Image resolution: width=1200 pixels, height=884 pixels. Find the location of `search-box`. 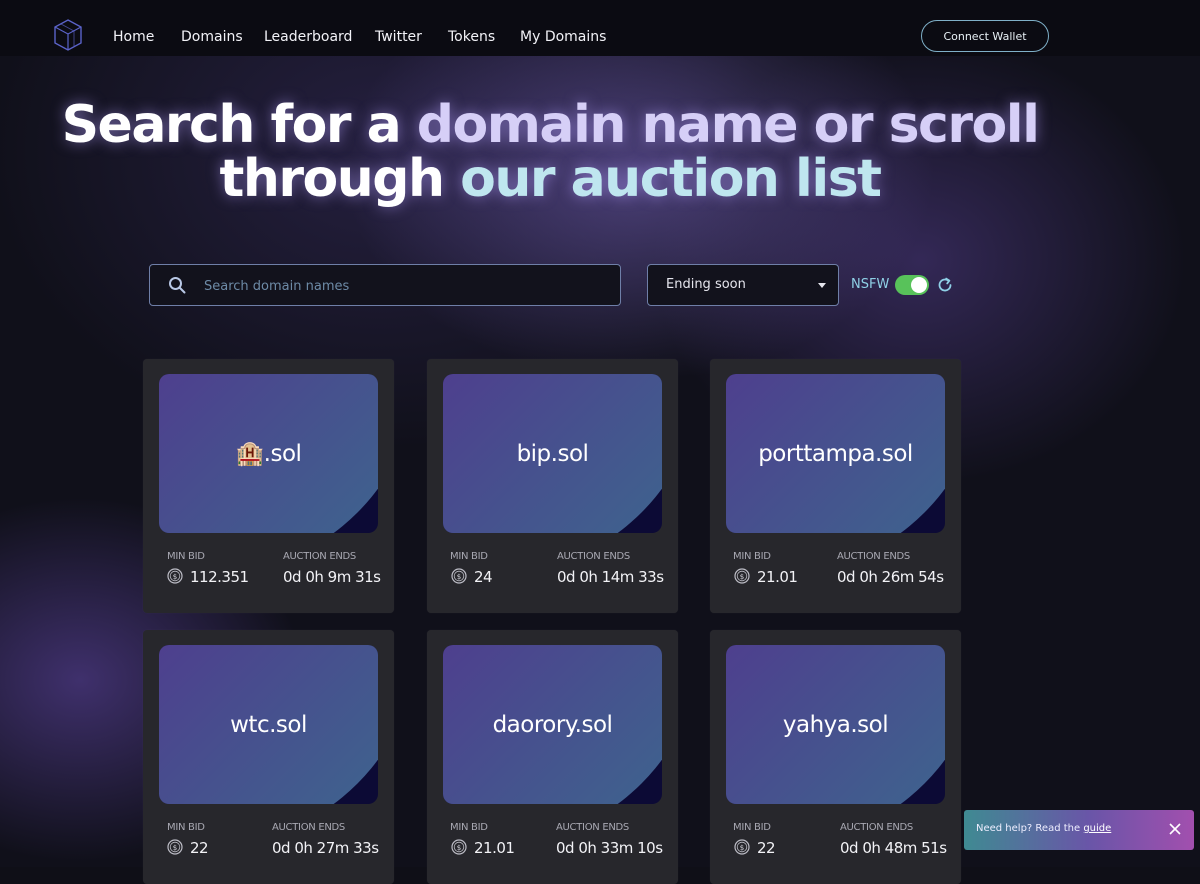

search-box is located at coordinates (385, 285).